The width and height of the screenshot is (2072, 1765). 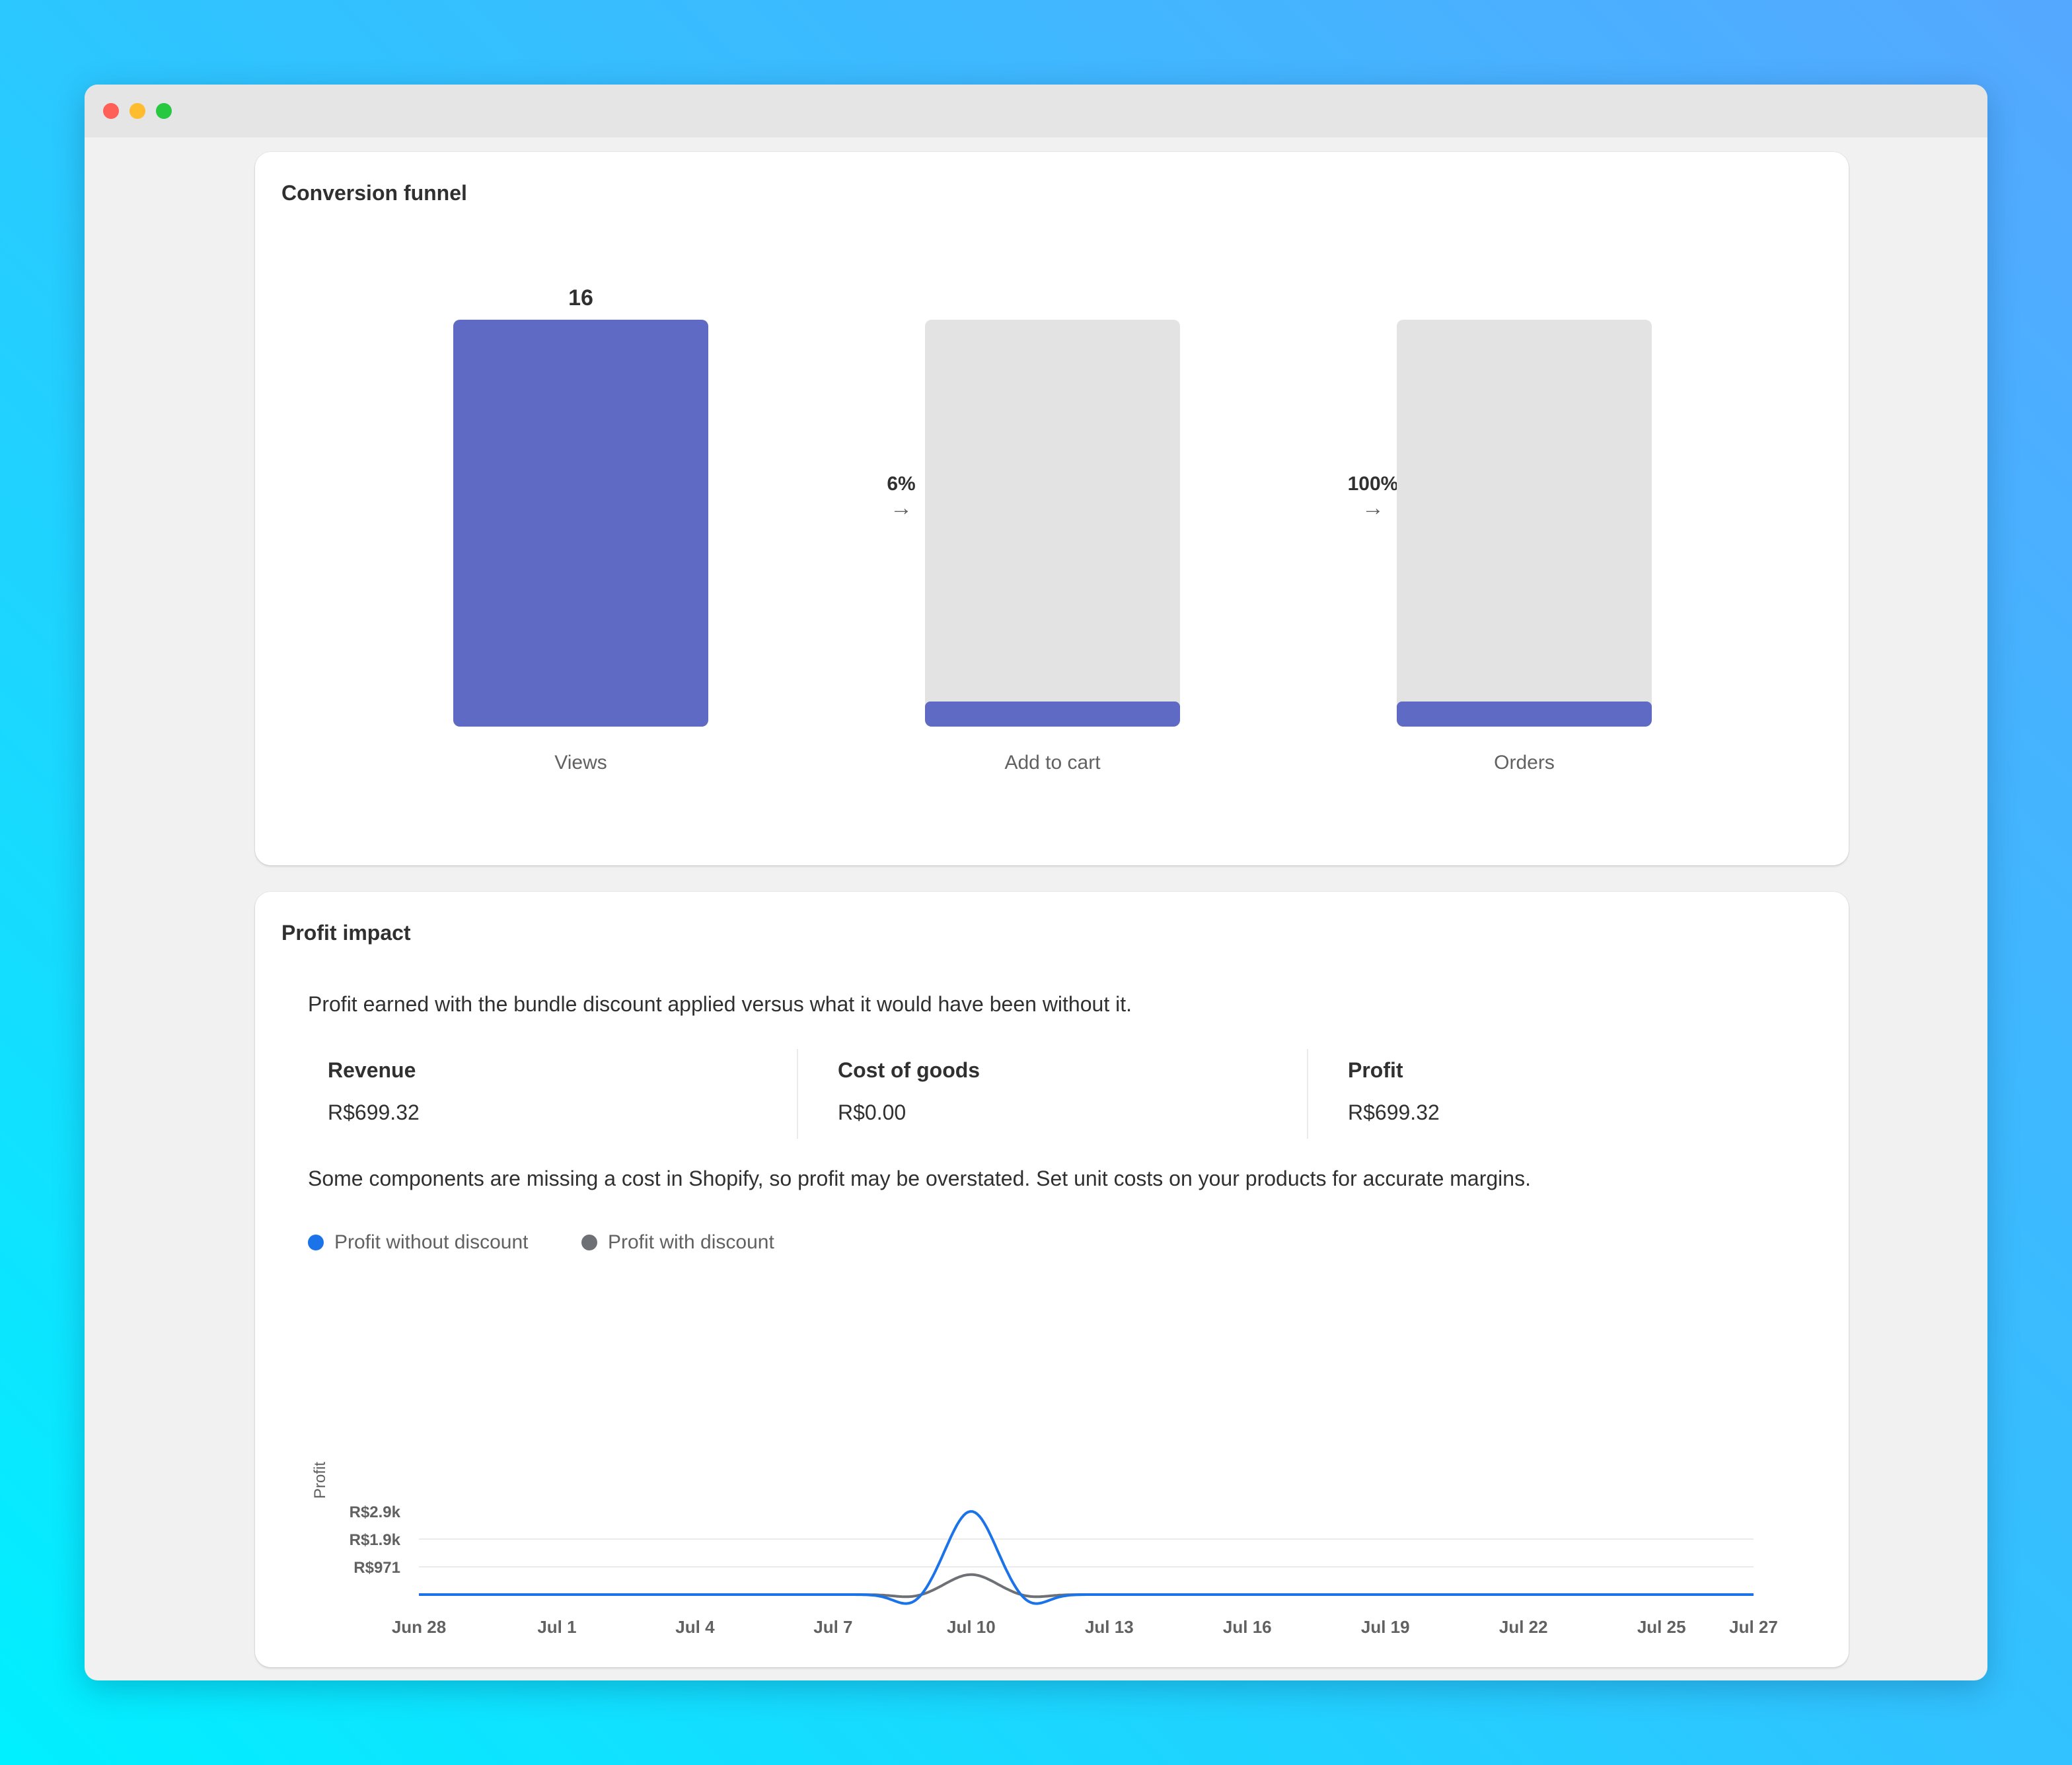 I want to click on funnel-bar-fill-views, so click(x=580, y=523).